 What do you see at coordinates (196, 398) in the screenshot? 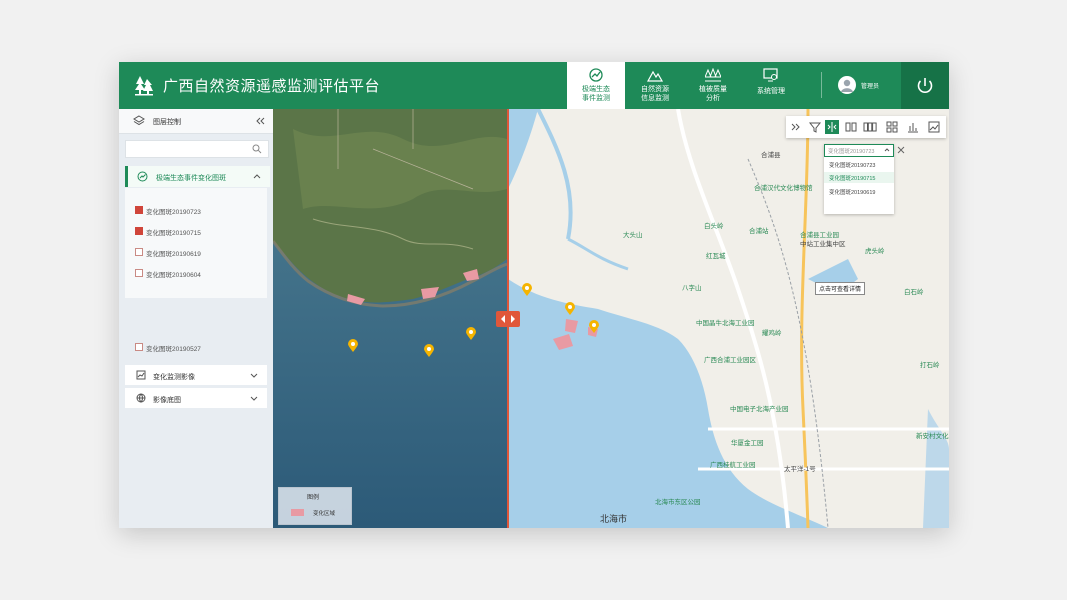
I see `group-base-imagery: 影像底图` at bounding box center [196, 398].